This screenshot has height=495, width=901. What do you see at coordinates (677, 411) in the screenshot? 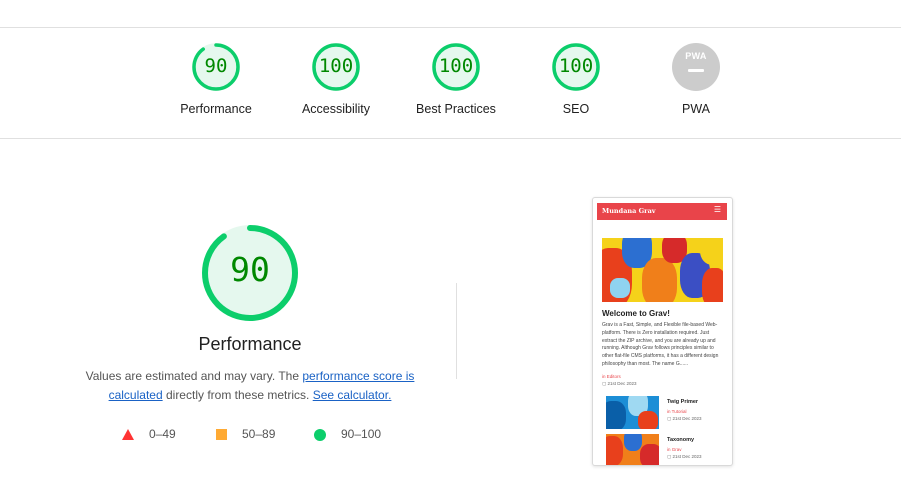
I see `preview-card-category-1: in Tutorial` at bounding box center [677, 411].